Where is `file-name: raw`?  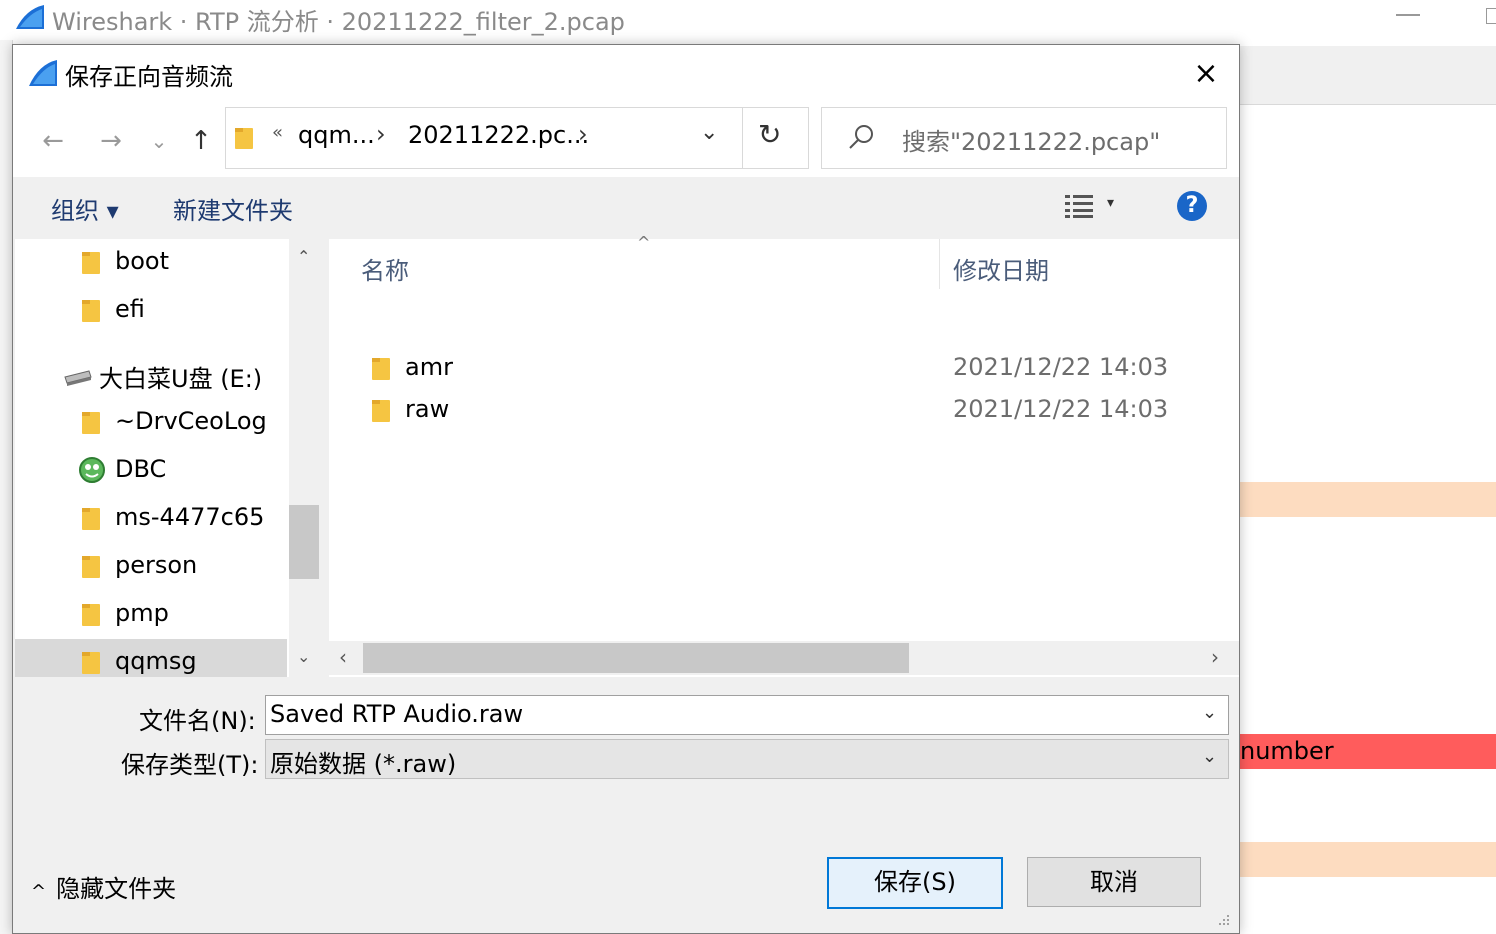
file-name: raw is located at coordinates (427, 409).